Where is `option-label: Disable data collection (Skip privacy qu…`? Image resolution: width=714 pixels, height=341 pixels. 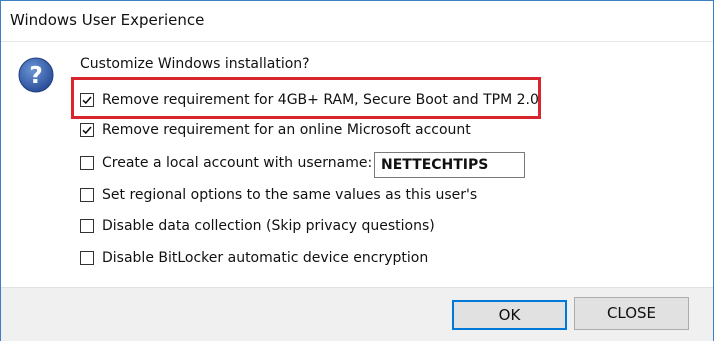
option-label: Disable data collection (Skip privacy qu… is located at coordinates (268, 226).